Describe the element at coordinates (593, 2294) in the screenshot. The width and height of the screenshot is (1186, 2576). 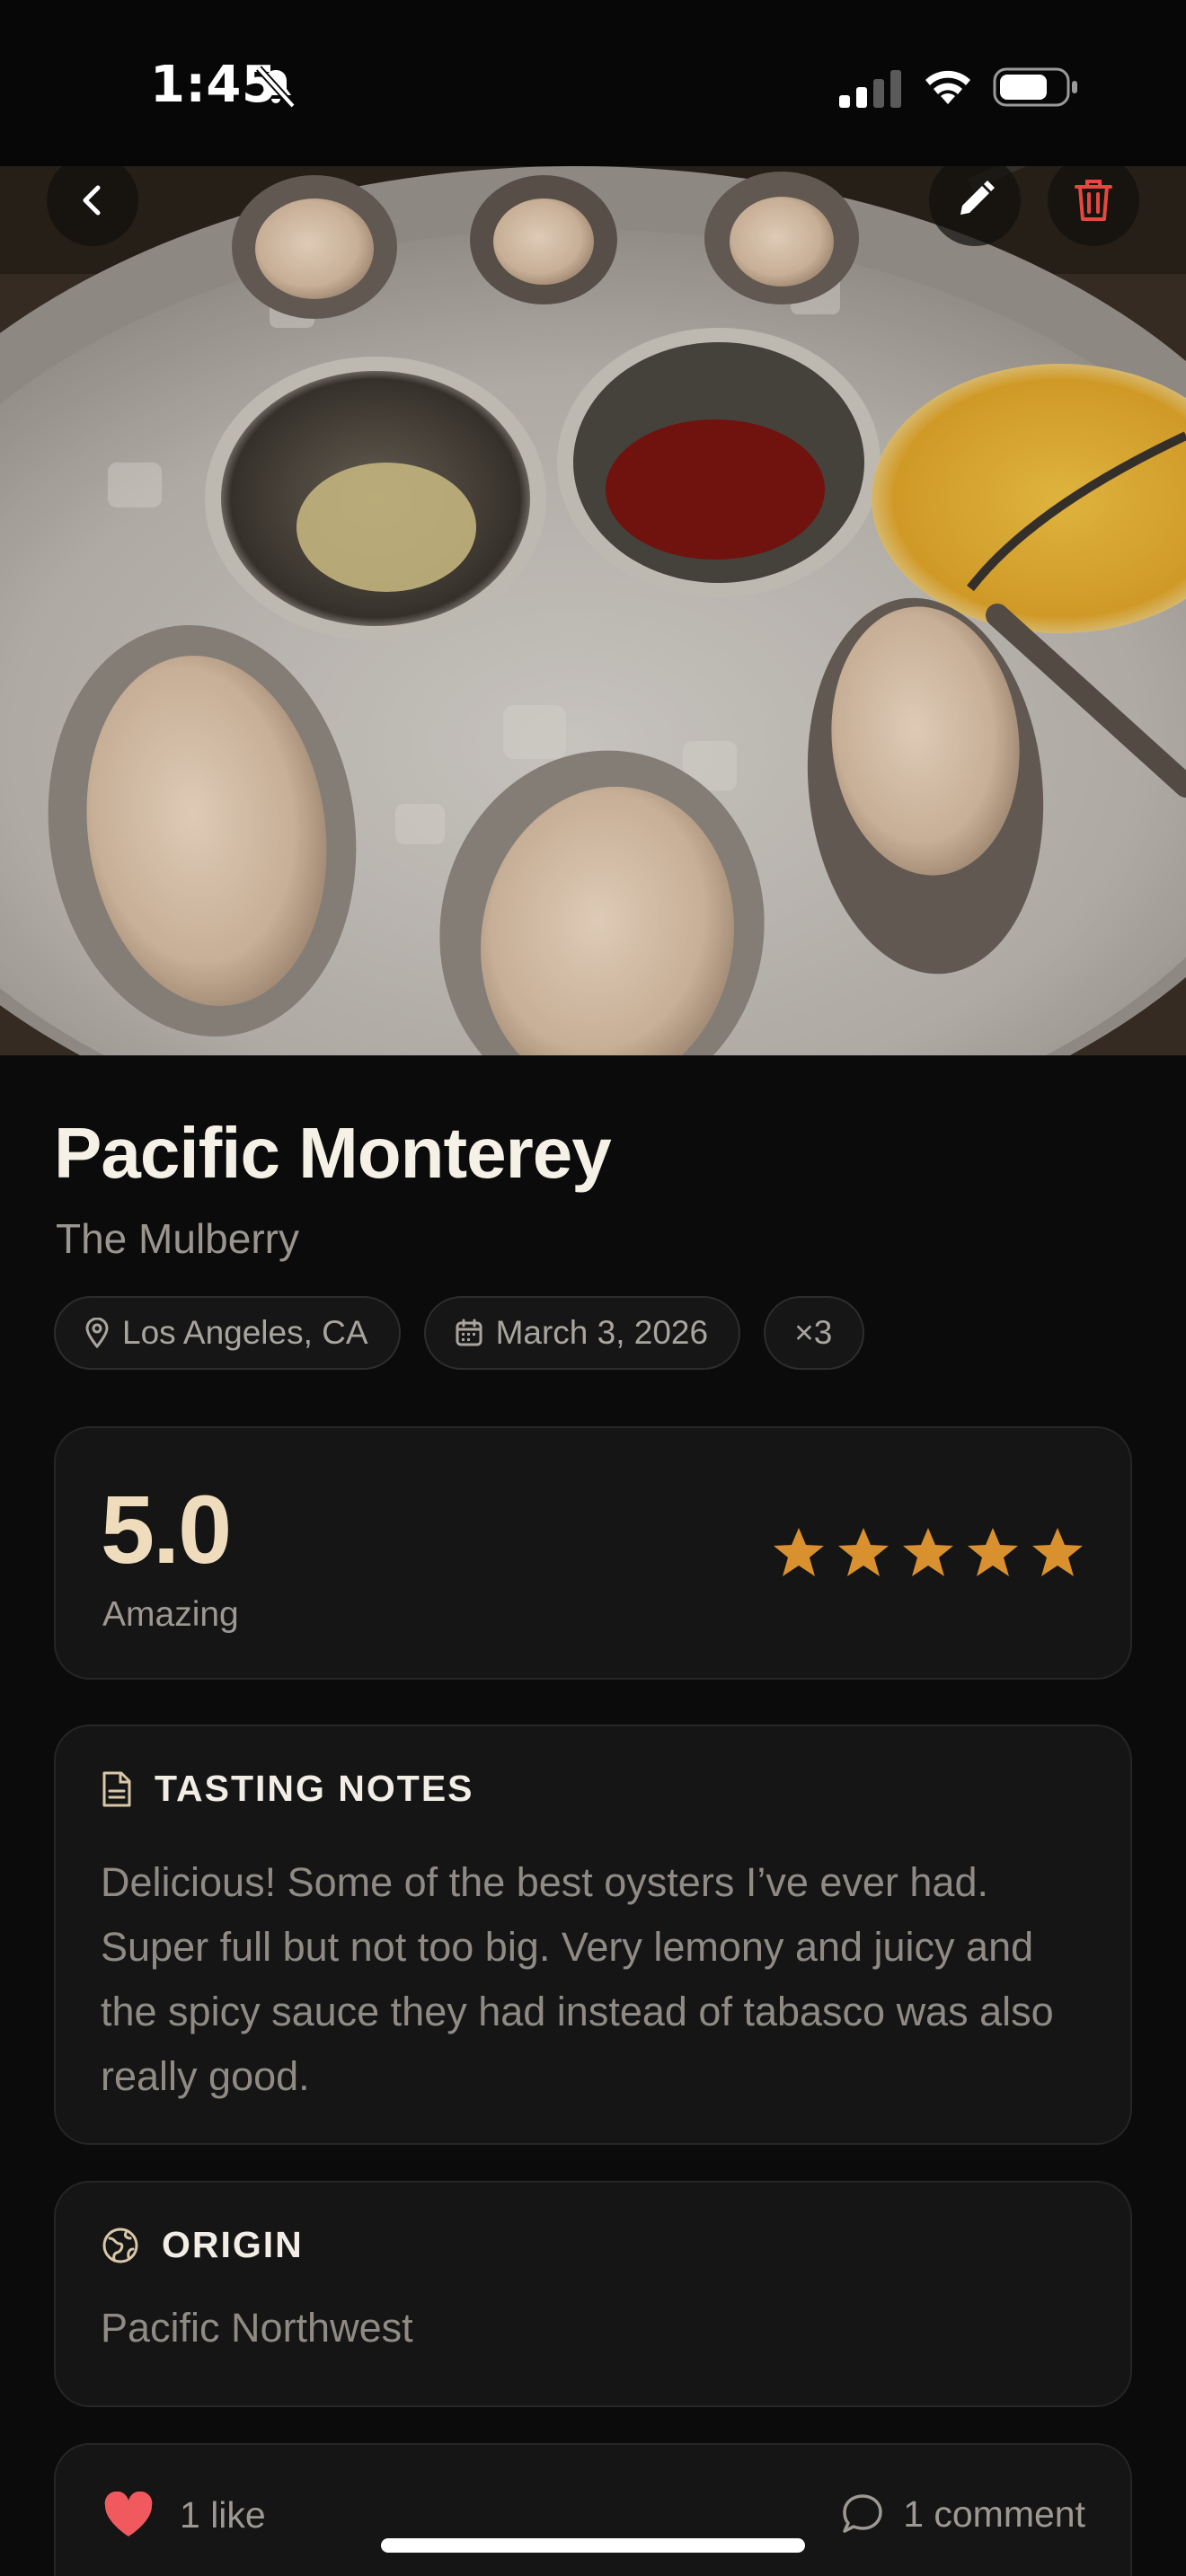
I see `origin-card: ORIGIN Pacific Northwest` at that location.